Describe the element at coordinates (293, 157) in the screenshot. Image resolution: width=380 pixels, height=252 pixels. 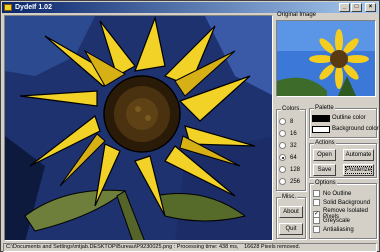
I see `radio-label: 64` at that location.